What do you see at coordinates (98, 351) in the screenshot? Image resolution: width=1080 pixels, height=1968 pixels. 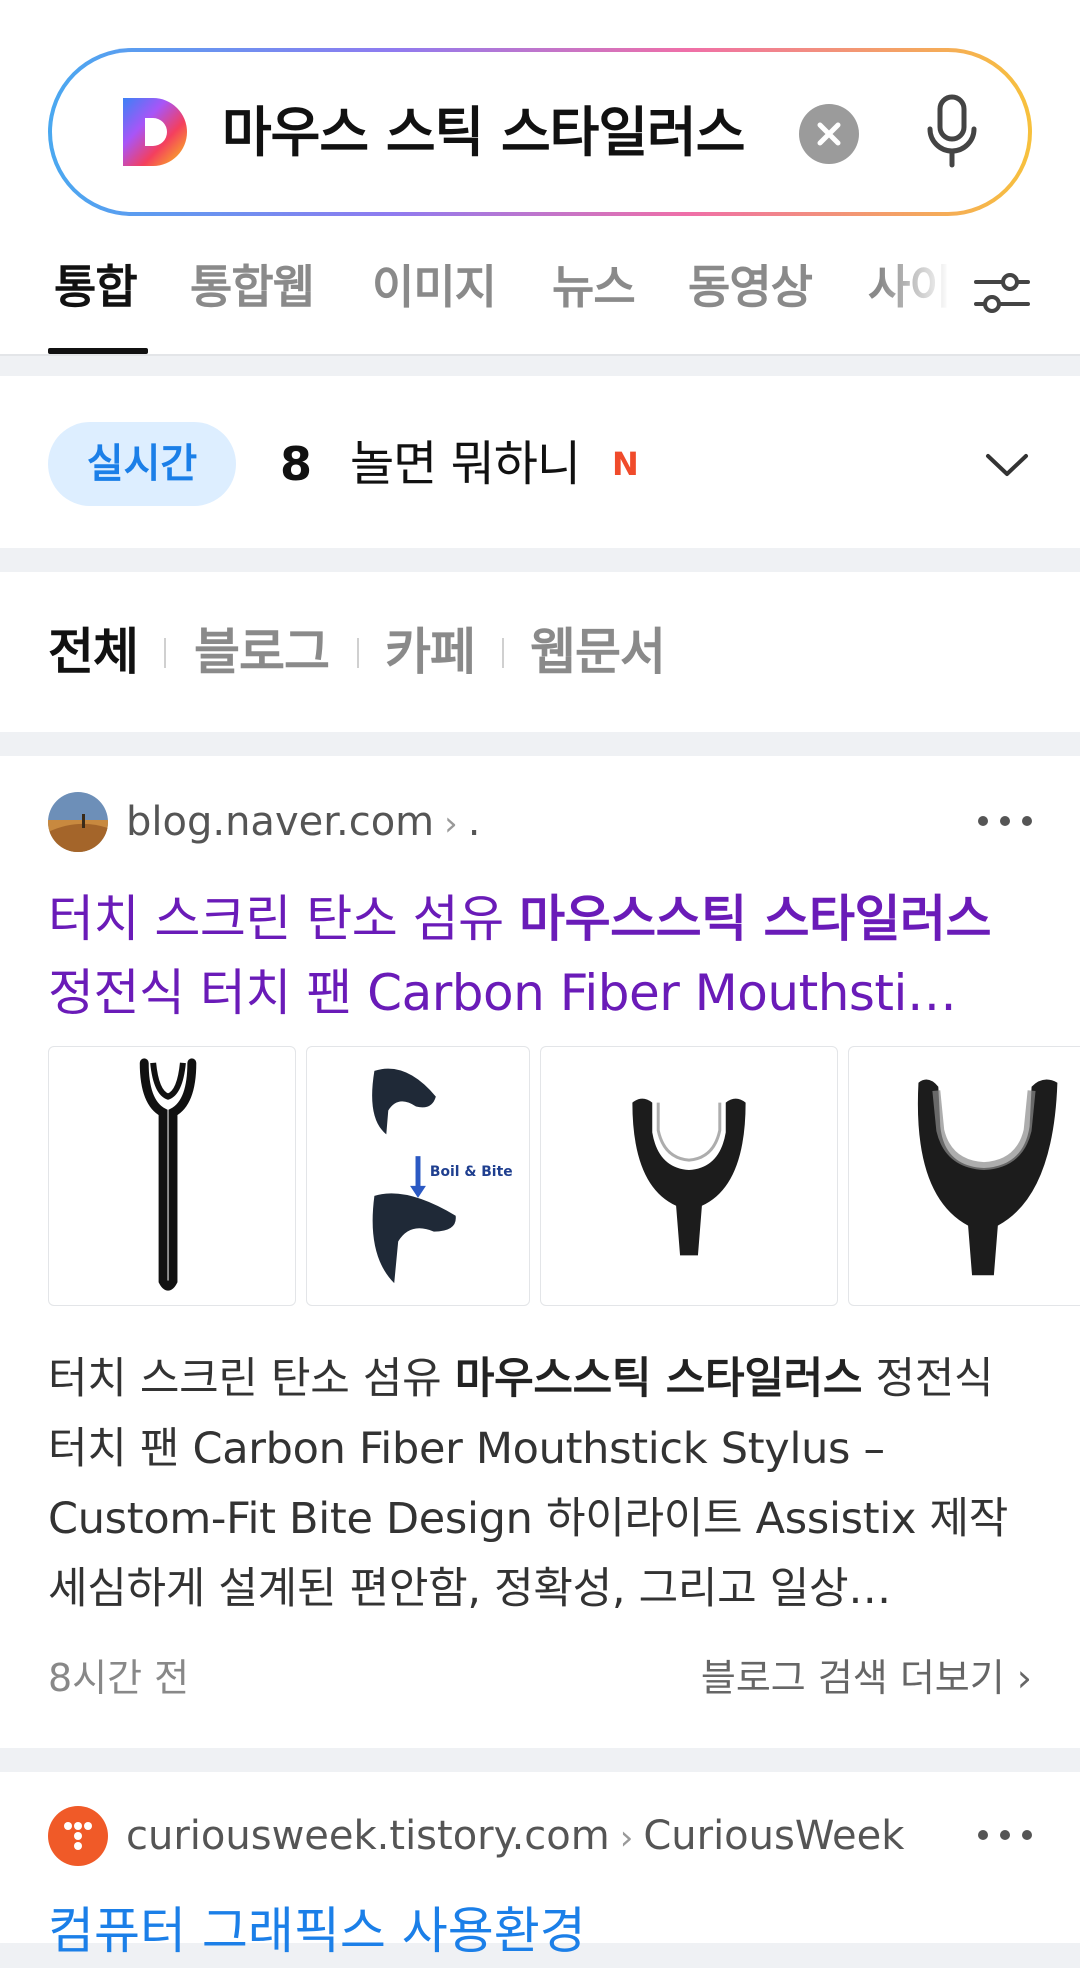 I see `active-tab-indicator` at bounding box center [98, 351].